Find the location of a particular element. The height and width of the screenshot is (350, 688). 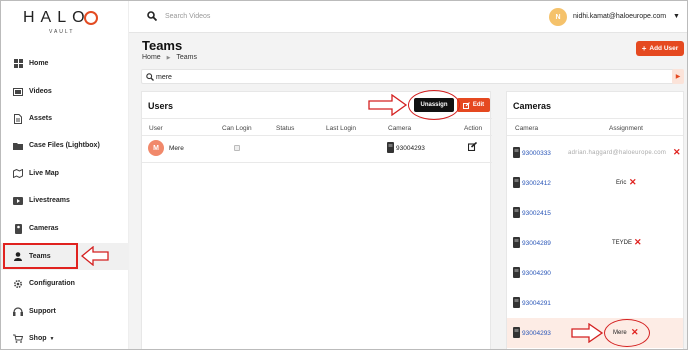

edit-button: Edit is located at coordinates (473, 105).